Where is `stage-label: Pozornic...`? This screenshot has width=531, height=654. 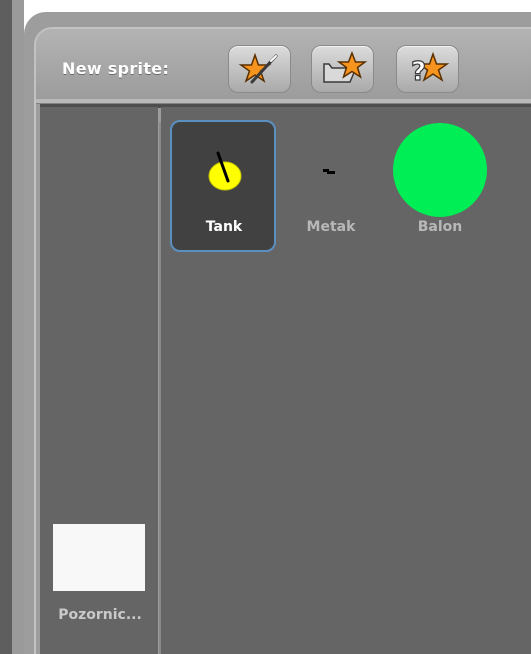
stage-label: Pozornic... is located at coordinates (100, 615).